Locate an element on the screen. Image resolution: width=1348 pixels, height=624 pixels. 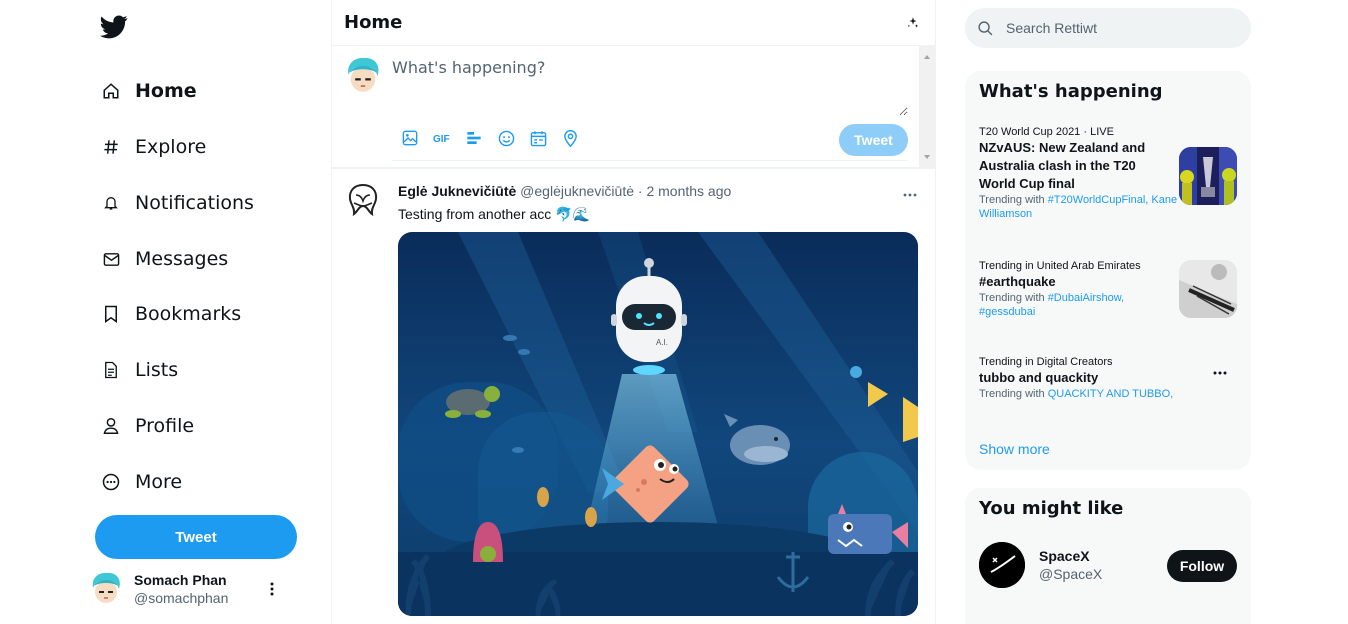
compose-divider is located at coordinates (650, 160).